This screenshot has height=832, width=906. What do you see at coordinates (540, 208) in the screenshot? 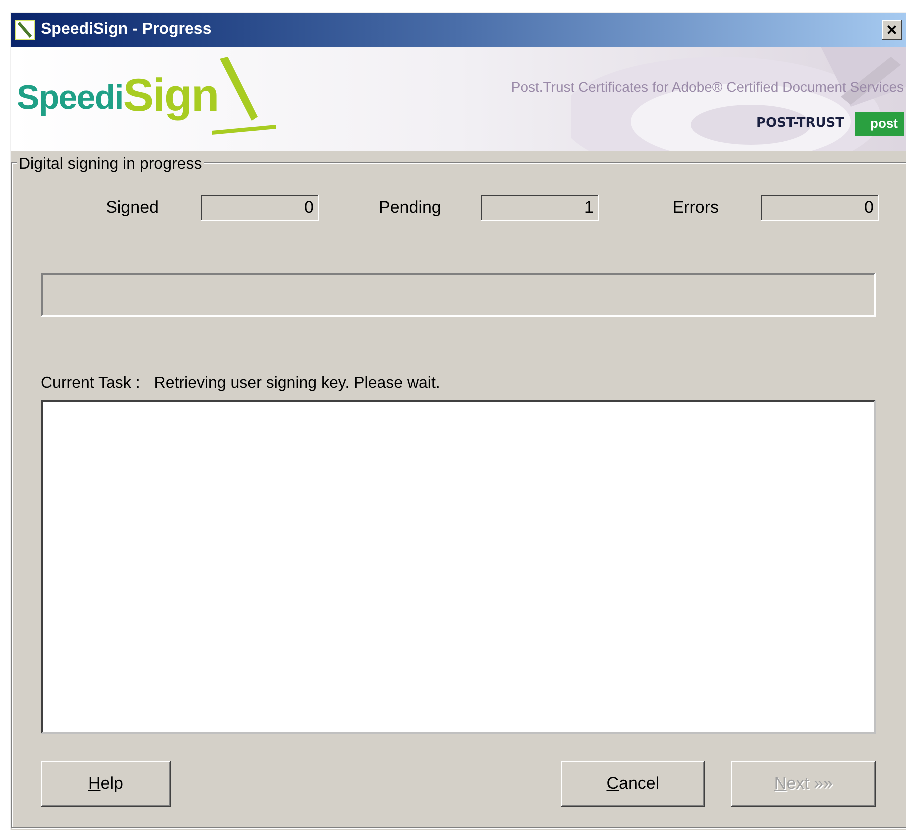
I see `counter-field: 1` at bounding box center [540, 208].